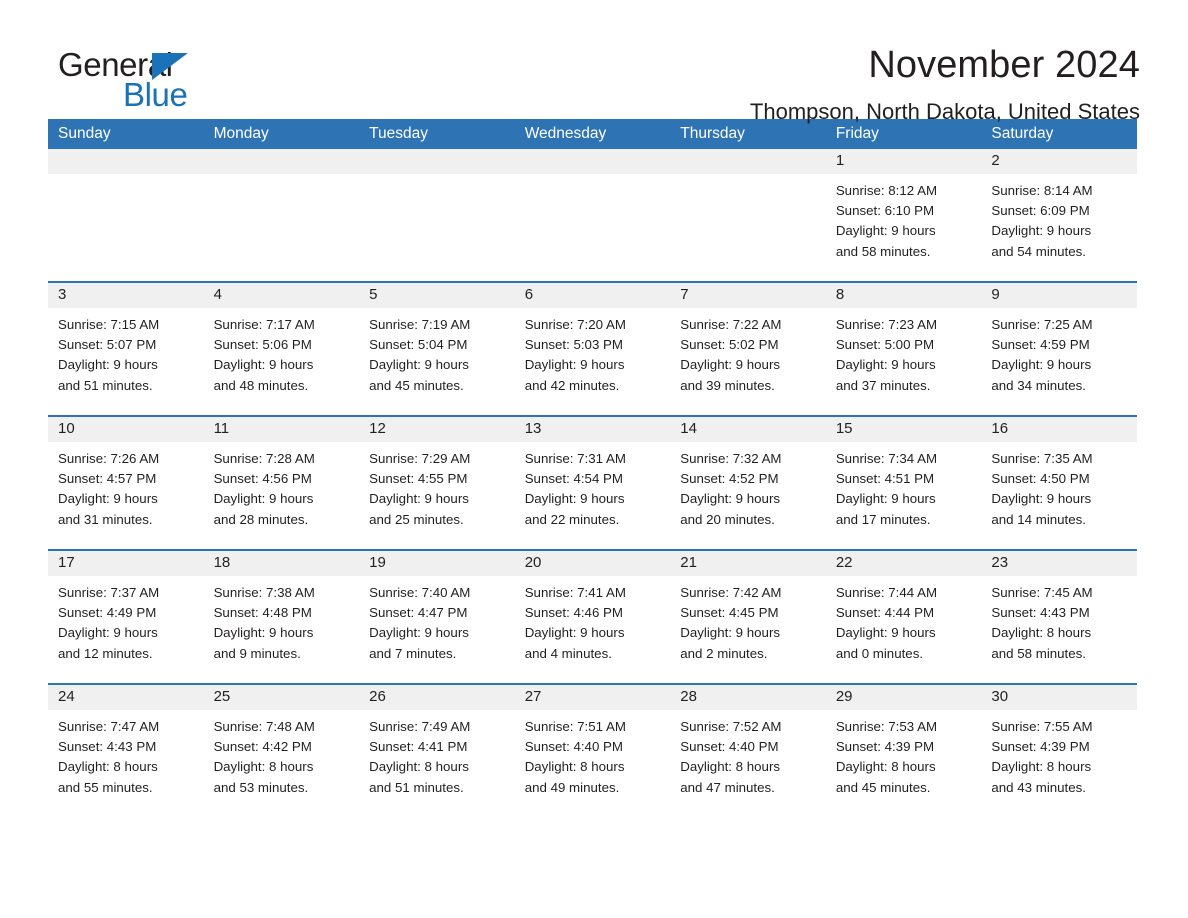 The width and height of the screenshot is (1188, 918). I want to click on day-number: 11, so click(281, 430).